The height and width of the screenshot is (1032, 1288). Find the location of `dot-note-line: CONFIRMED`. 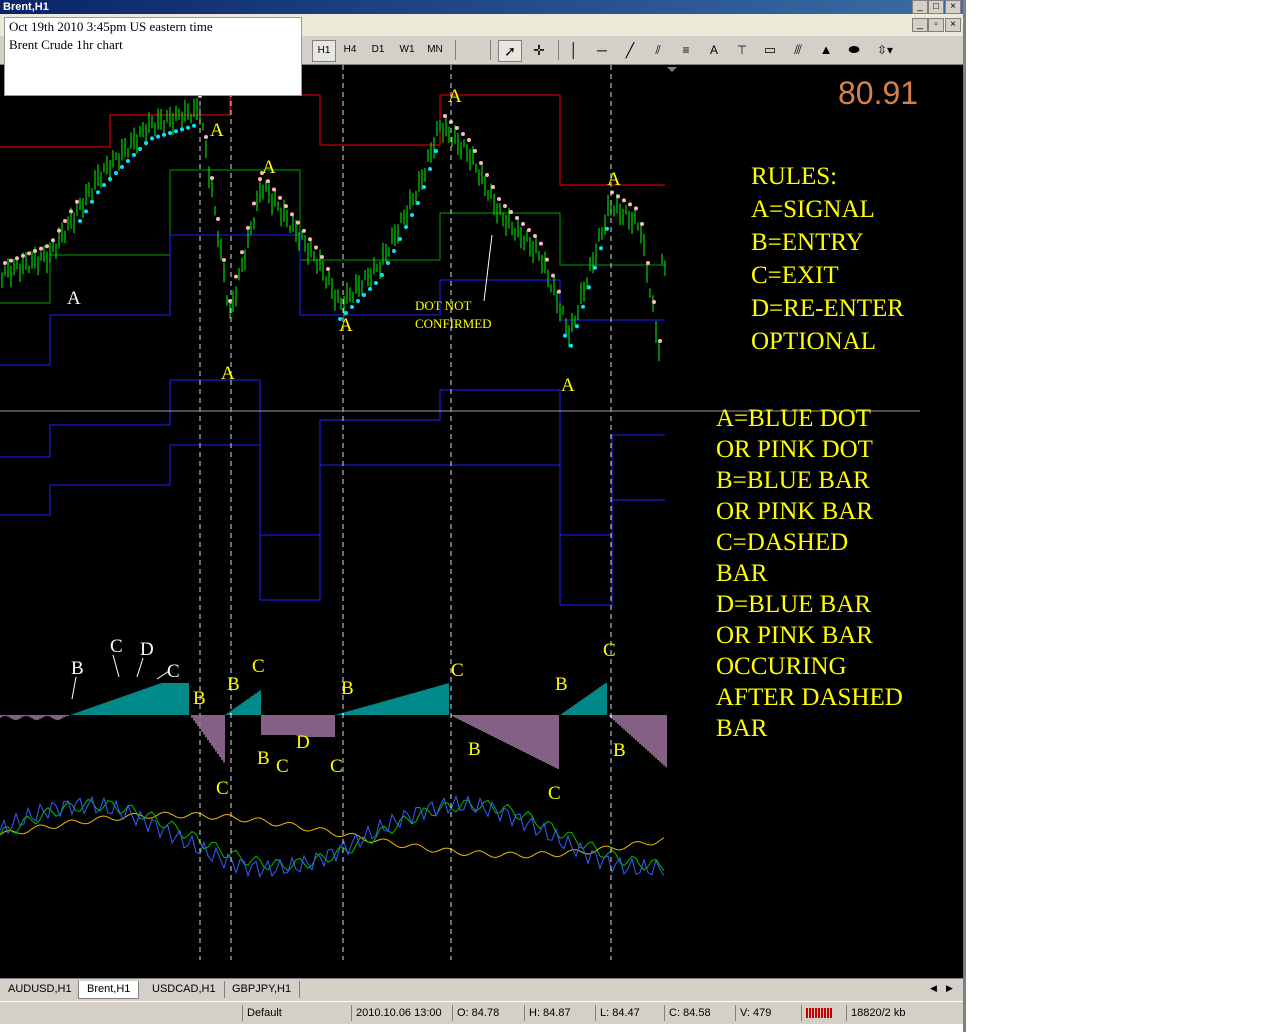

dot-note-line: CONFIRMED is located at coordinates (453, 323).